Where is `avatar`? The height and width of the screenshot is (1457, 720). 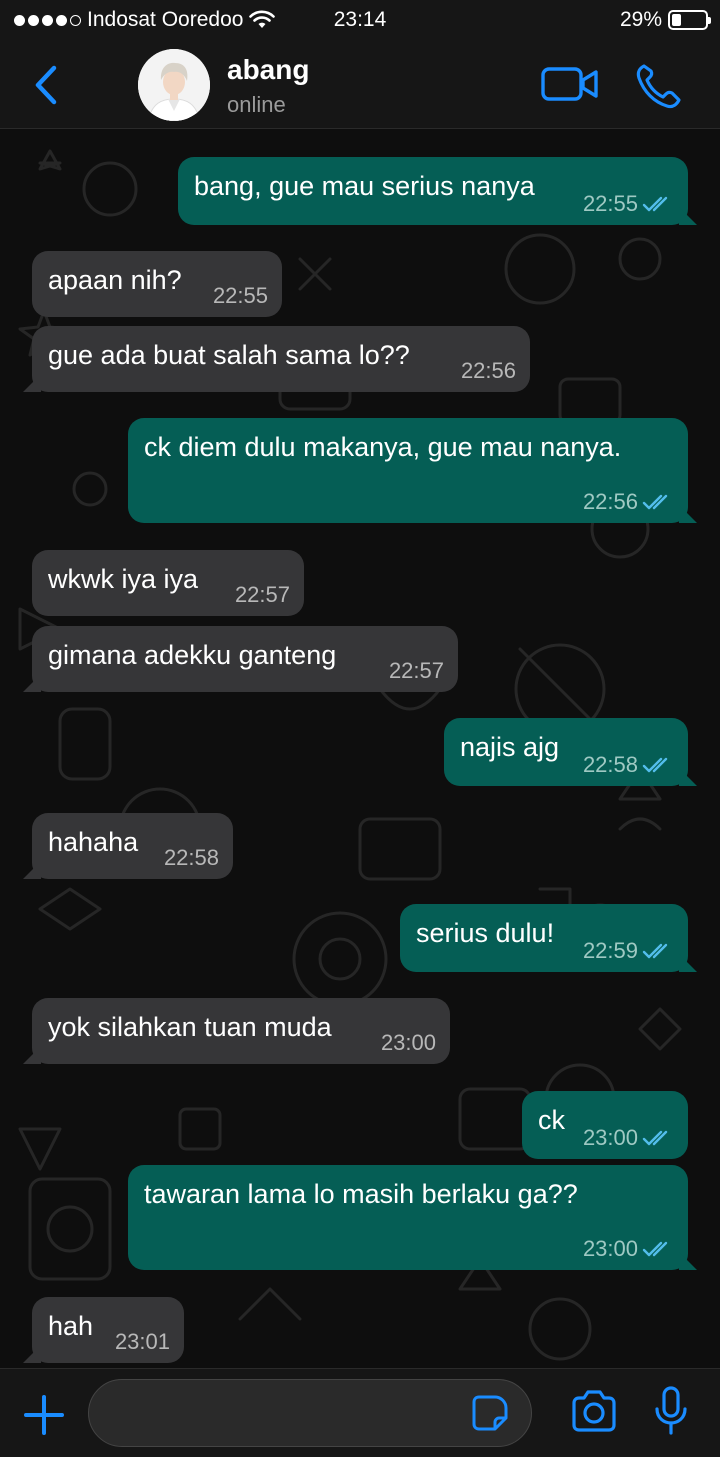
avatar is located at coordinates (174, 85).